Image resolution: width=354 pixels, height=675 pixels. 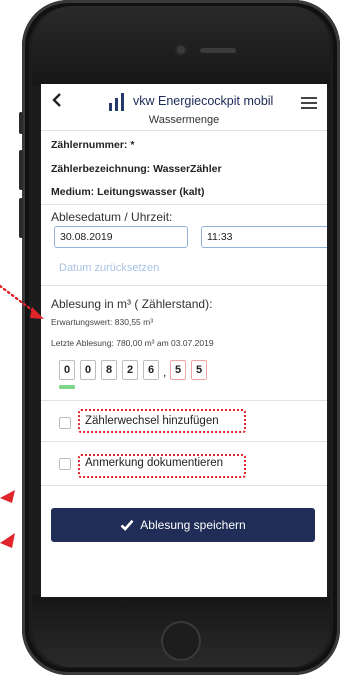 What do you see at coordinates (21, 170) in the screenshot?
I see `phone-volume-up` at bounding box center [21, 170].